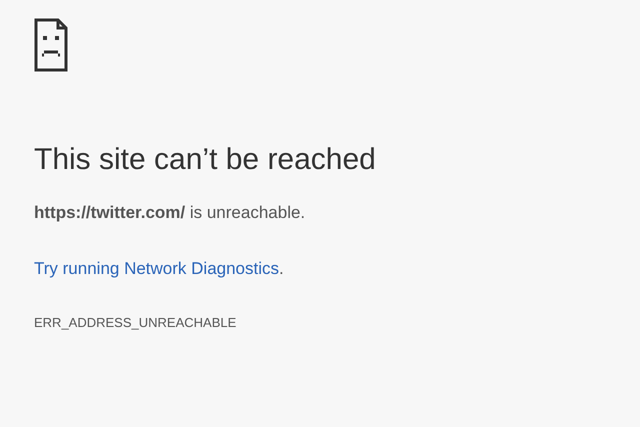 Image resolution: width=640 pixels, height=427 pixels. I want to click on network-diagnostics-link: Try running Network Diagnostics, so click(157, 268).